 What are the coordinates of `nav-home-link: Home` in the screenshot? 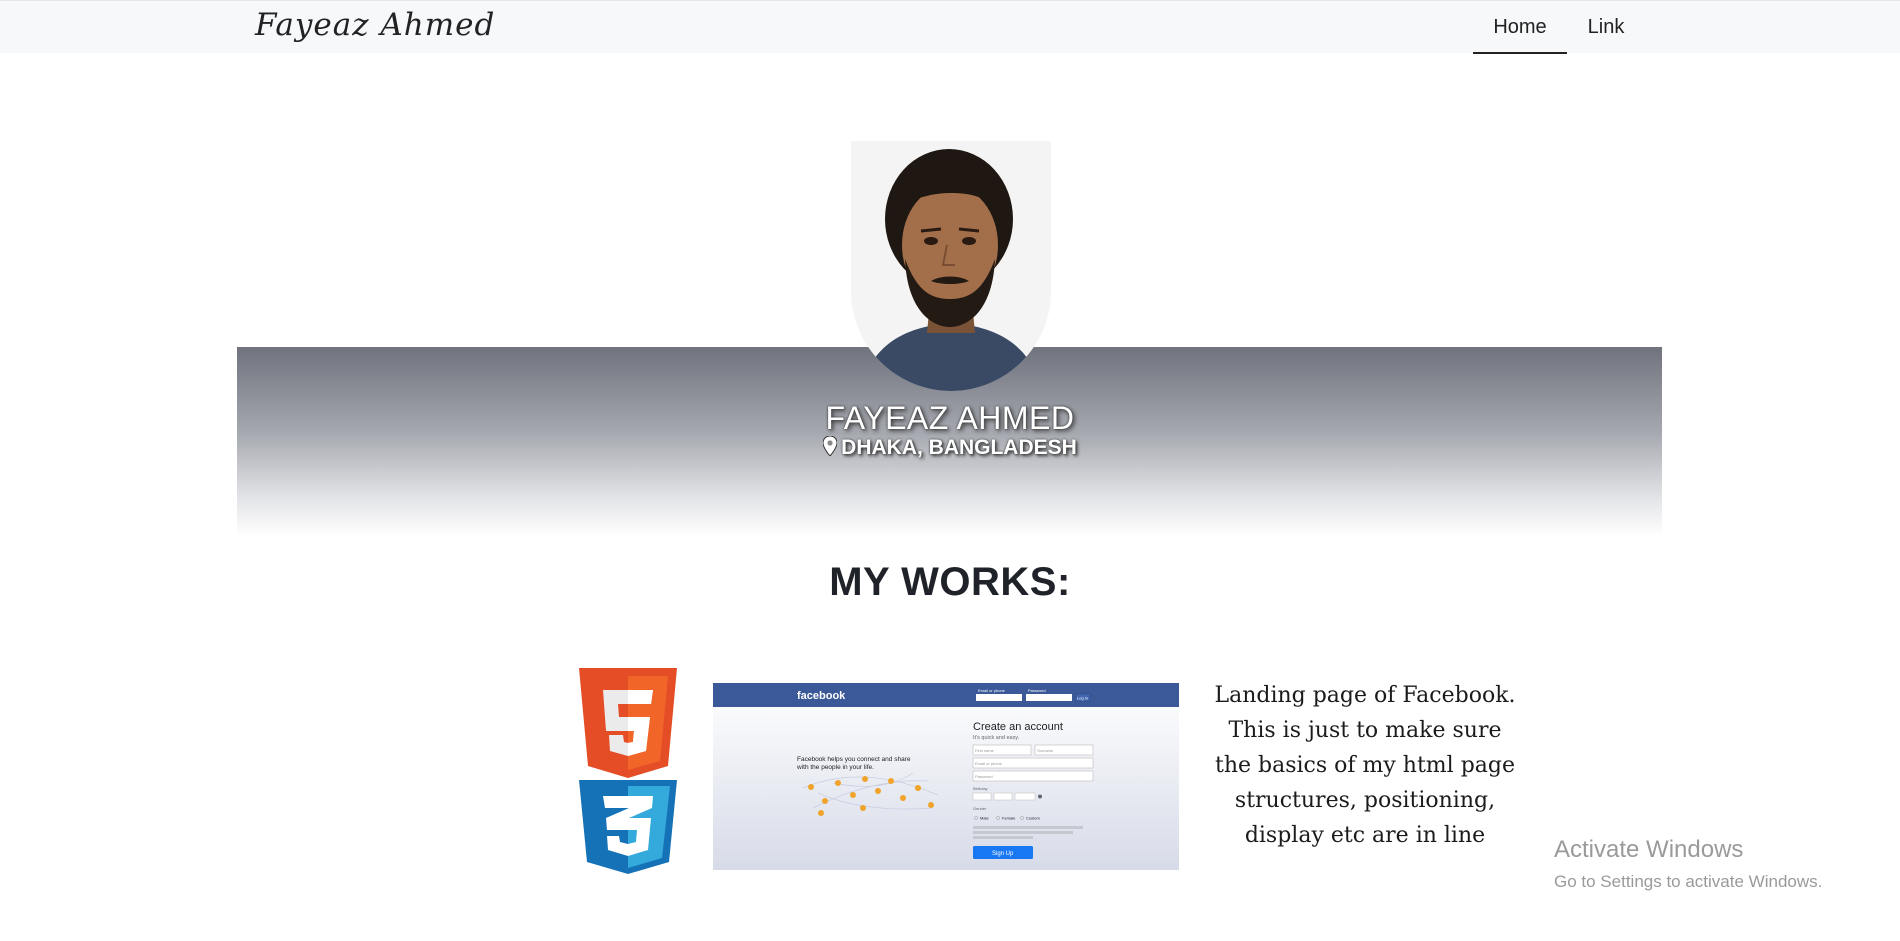 It's located at (1520, 27).